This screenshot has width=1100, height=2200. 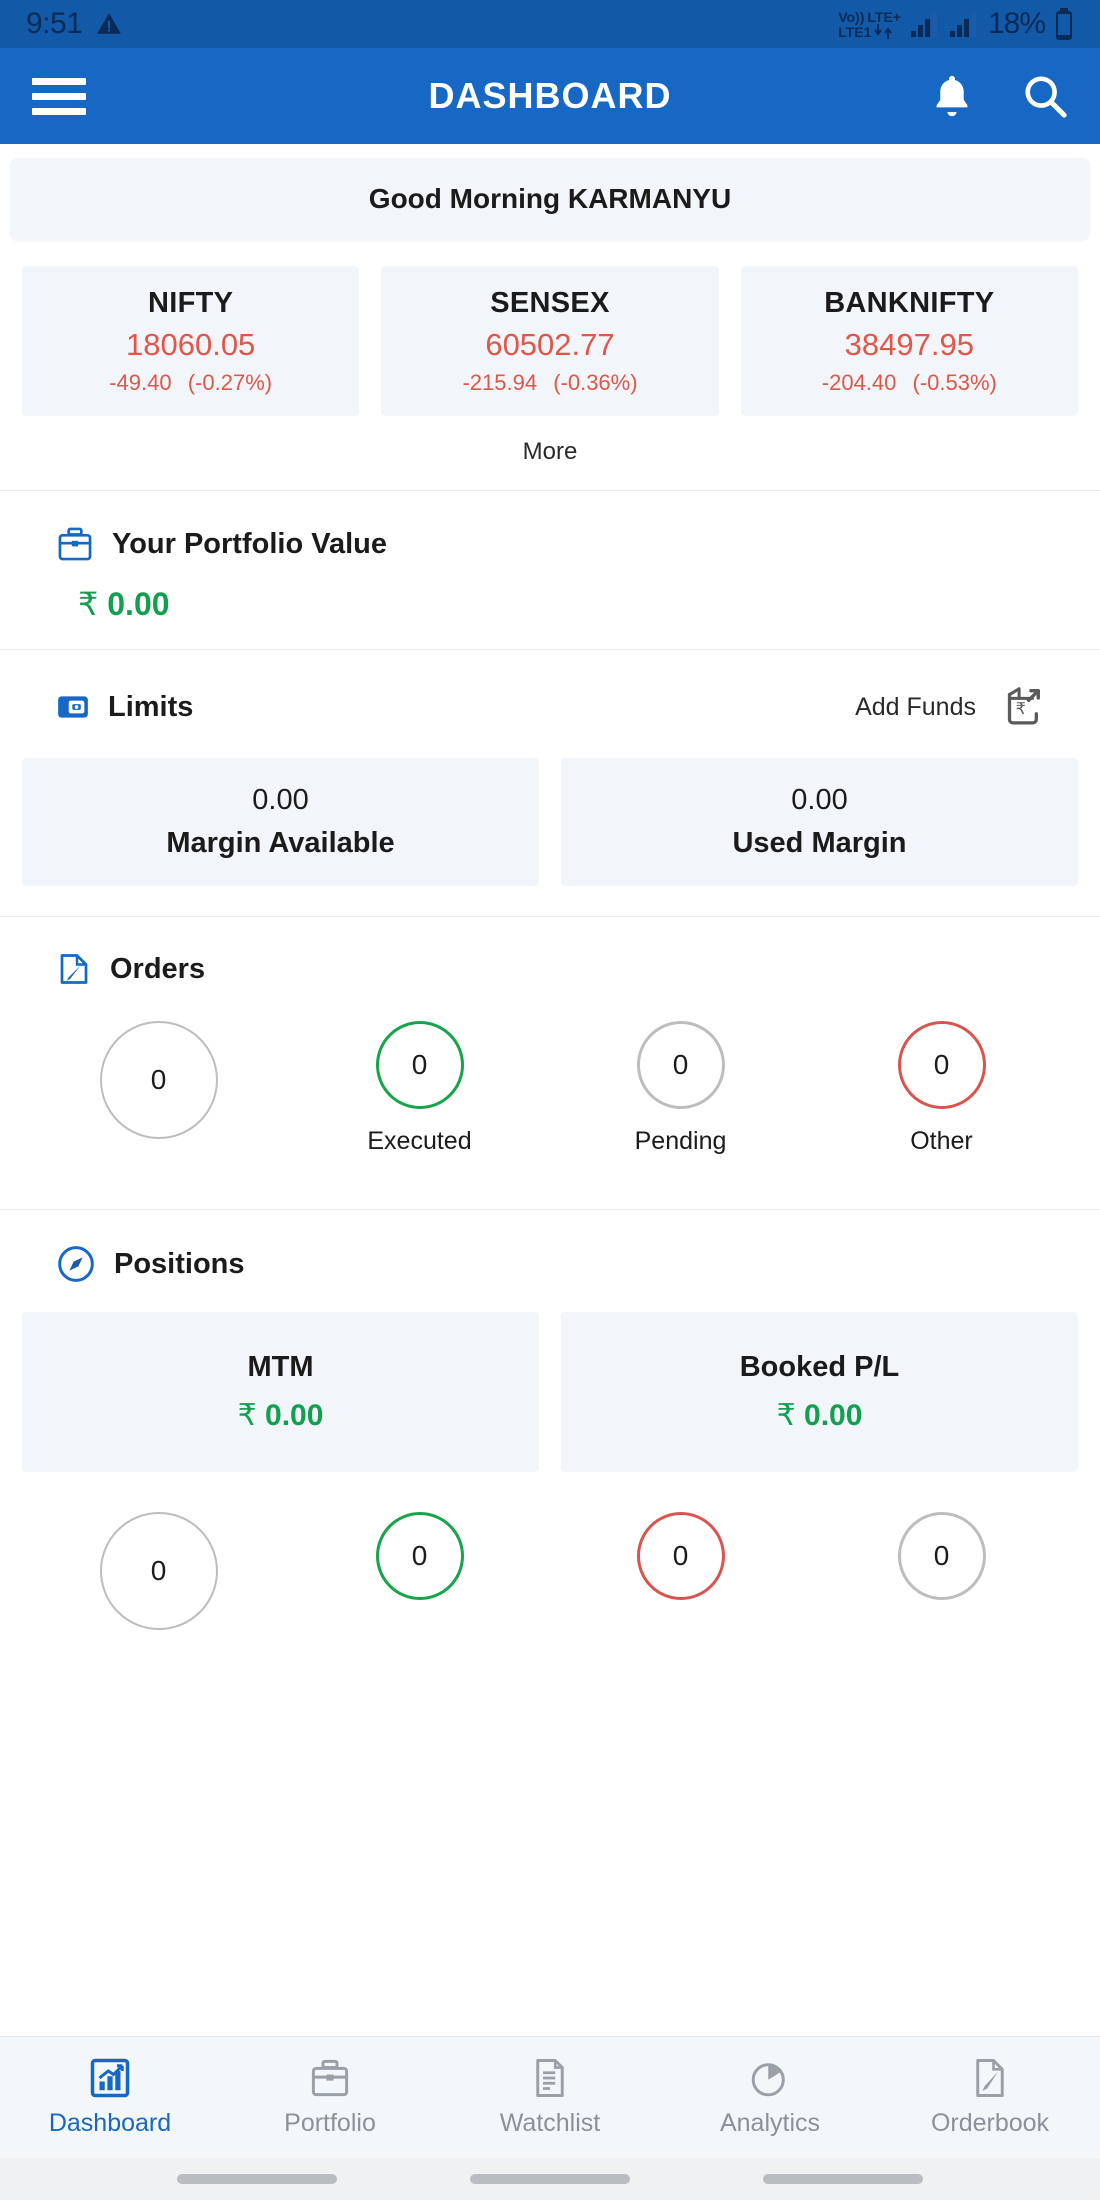 What do you see at coordinates (110, 2078) in the screenshot?
I see `chart-growth-icon` at bounding box center [110, 2078].